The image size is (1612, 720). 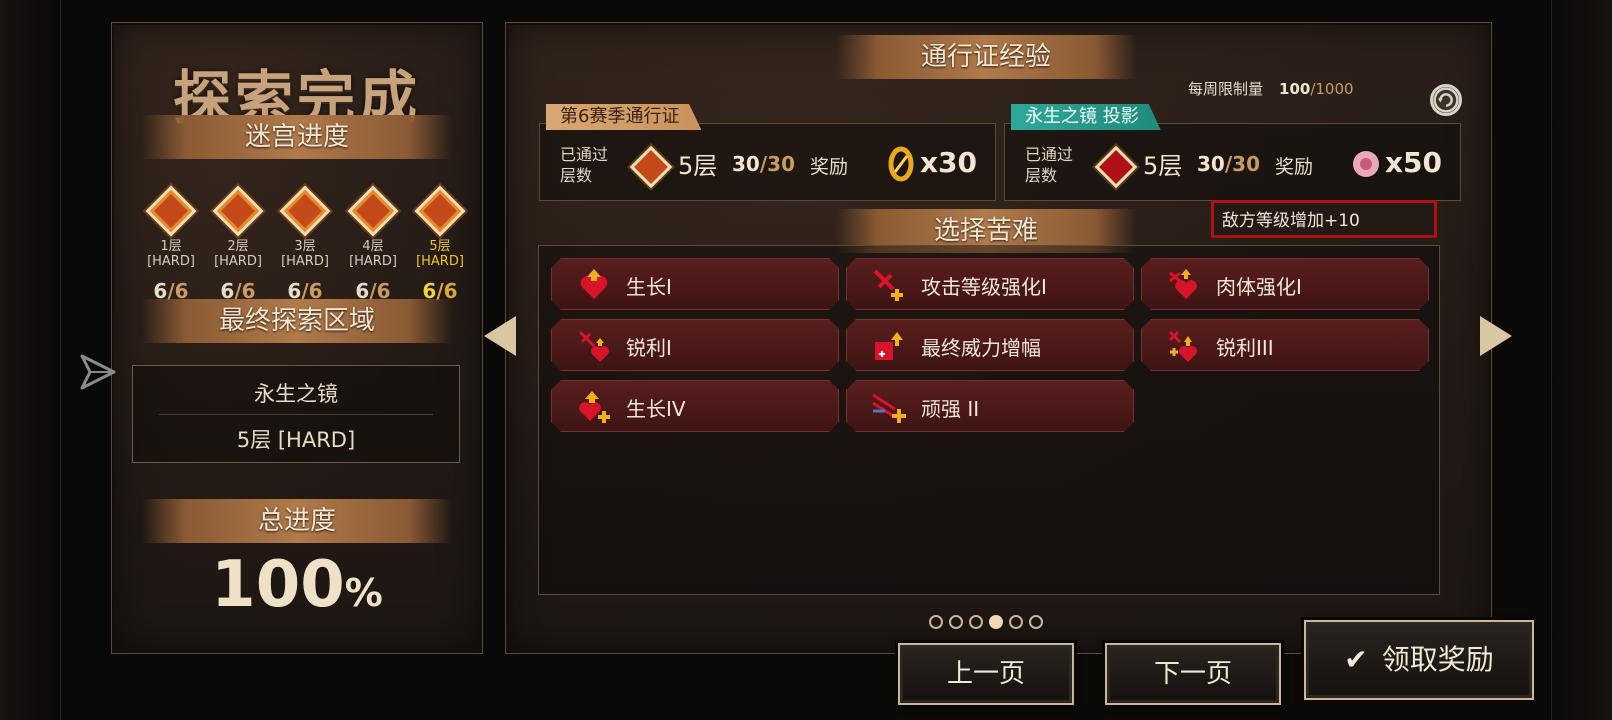 What do you see at coordinates (1116, 167) in the screenshot?
I see `red-diamond-icon` at bounding box center [1116, 167].